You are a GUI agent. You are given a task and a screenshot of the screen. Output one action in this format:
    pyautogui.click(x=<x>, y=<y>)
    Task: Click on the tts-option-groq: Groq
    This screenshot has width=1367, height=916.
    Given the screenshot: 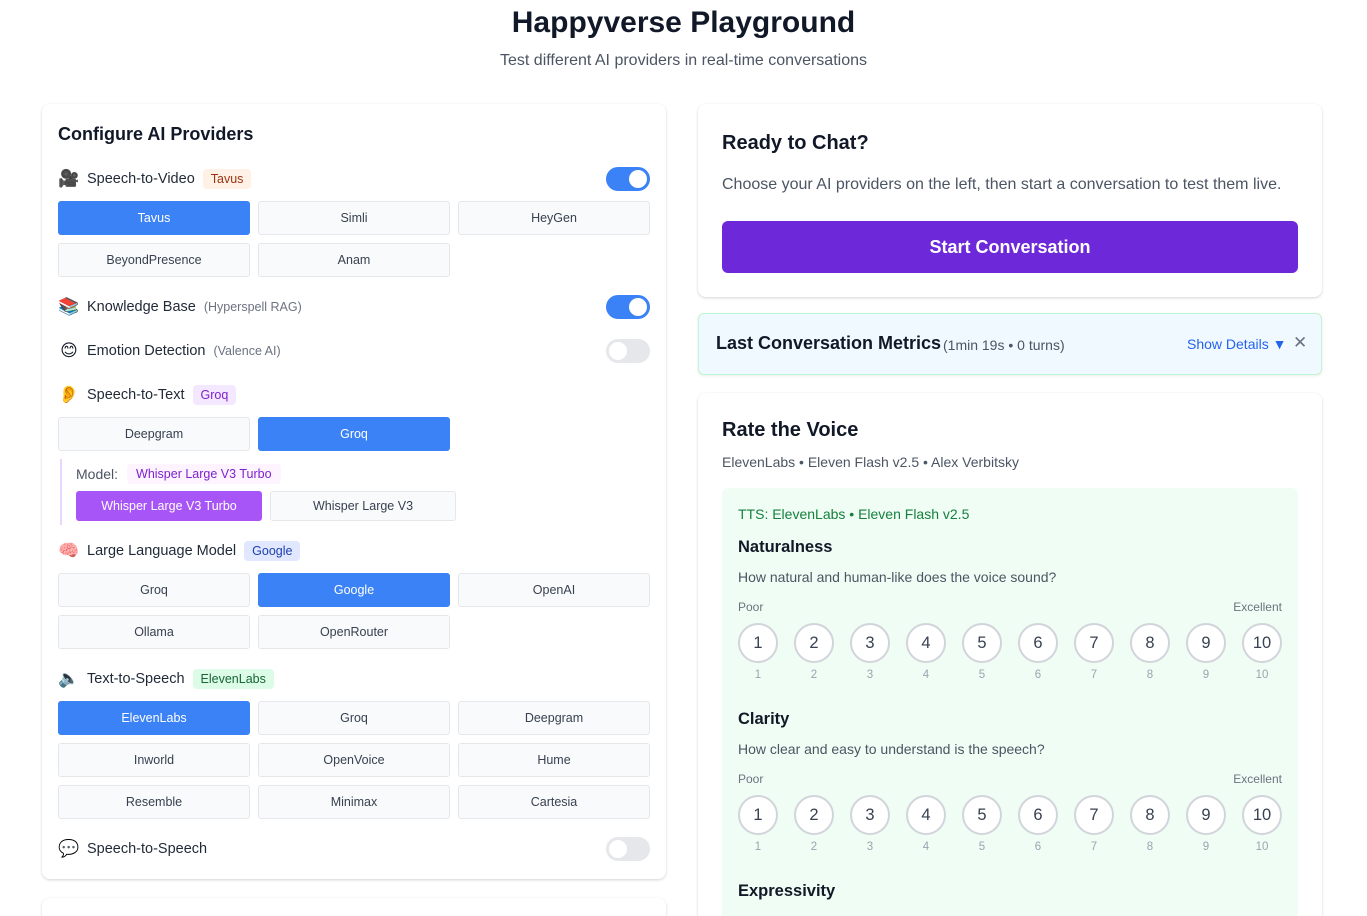 What is the action you would take?
    pyautogui.click(x=354, y=718)
    